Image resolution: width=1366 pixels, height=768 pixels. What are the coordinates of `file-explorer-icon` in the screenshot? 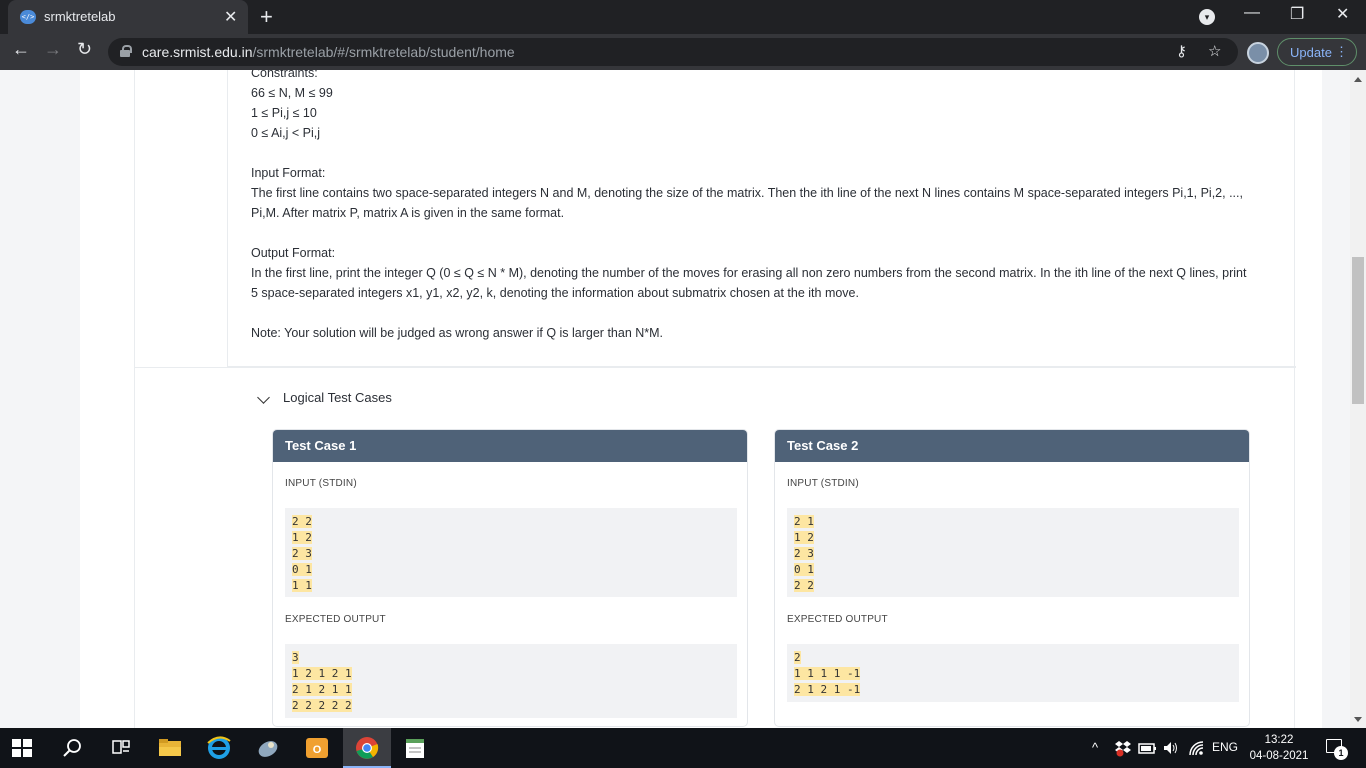 It's located at (170, 748).